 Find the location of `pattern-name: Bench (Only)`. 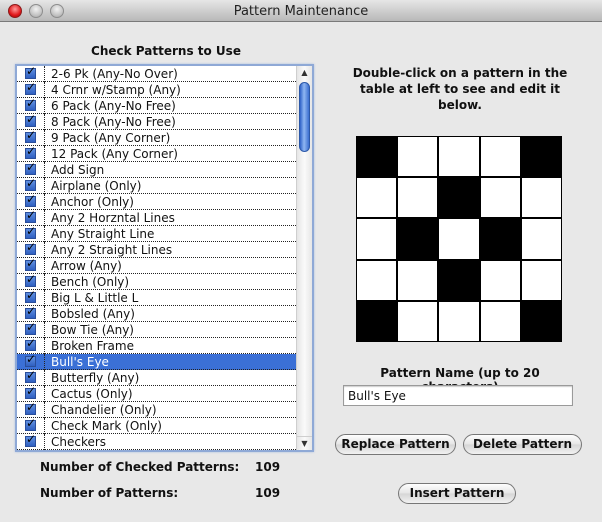

pattern-name: Bench (Only) is located at coordinates (90, 281).